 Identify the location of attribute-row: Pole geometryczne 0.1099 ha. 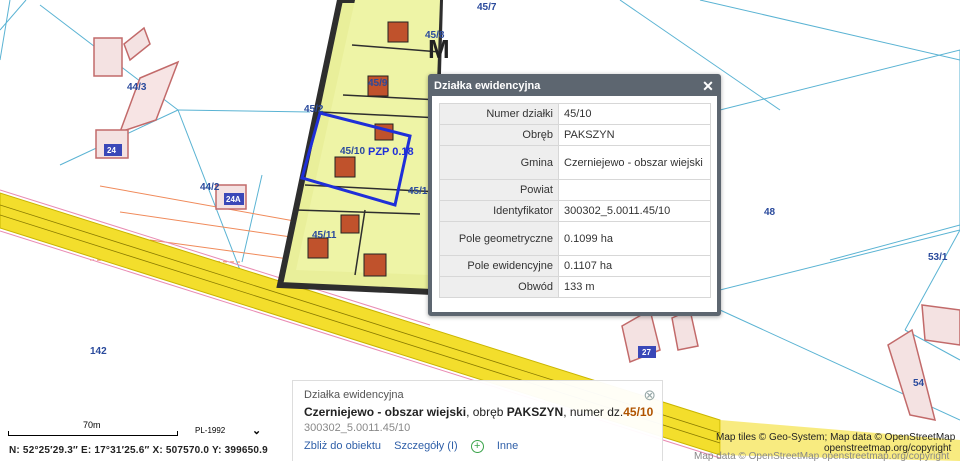
(575, 238).